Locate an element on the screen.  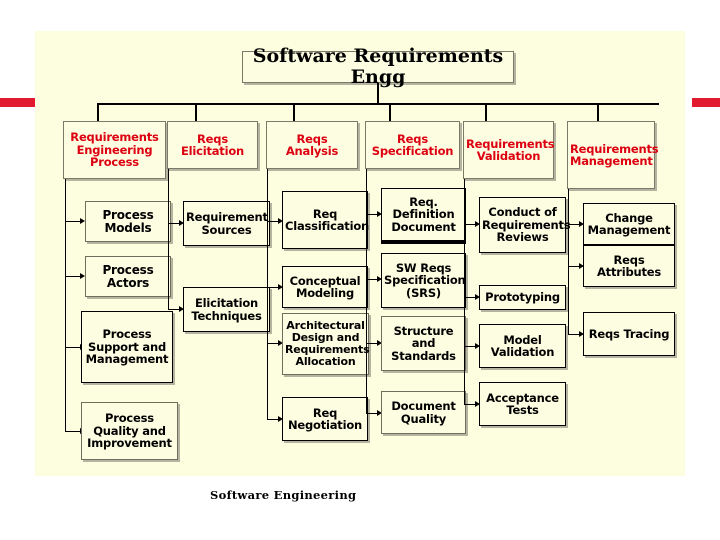
node-elicitation-techniques: Elicitation Techniques is located at coordinates (226, 309).